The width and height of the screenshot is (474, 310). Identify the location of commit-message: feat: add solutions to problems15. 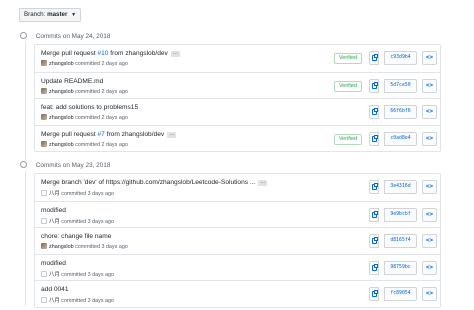
(89, 107).